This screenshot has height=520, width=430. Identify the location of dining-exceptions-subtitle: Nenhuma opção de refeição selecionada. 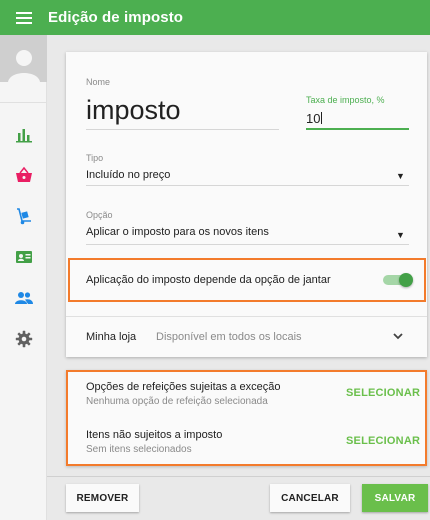
(177, 401).